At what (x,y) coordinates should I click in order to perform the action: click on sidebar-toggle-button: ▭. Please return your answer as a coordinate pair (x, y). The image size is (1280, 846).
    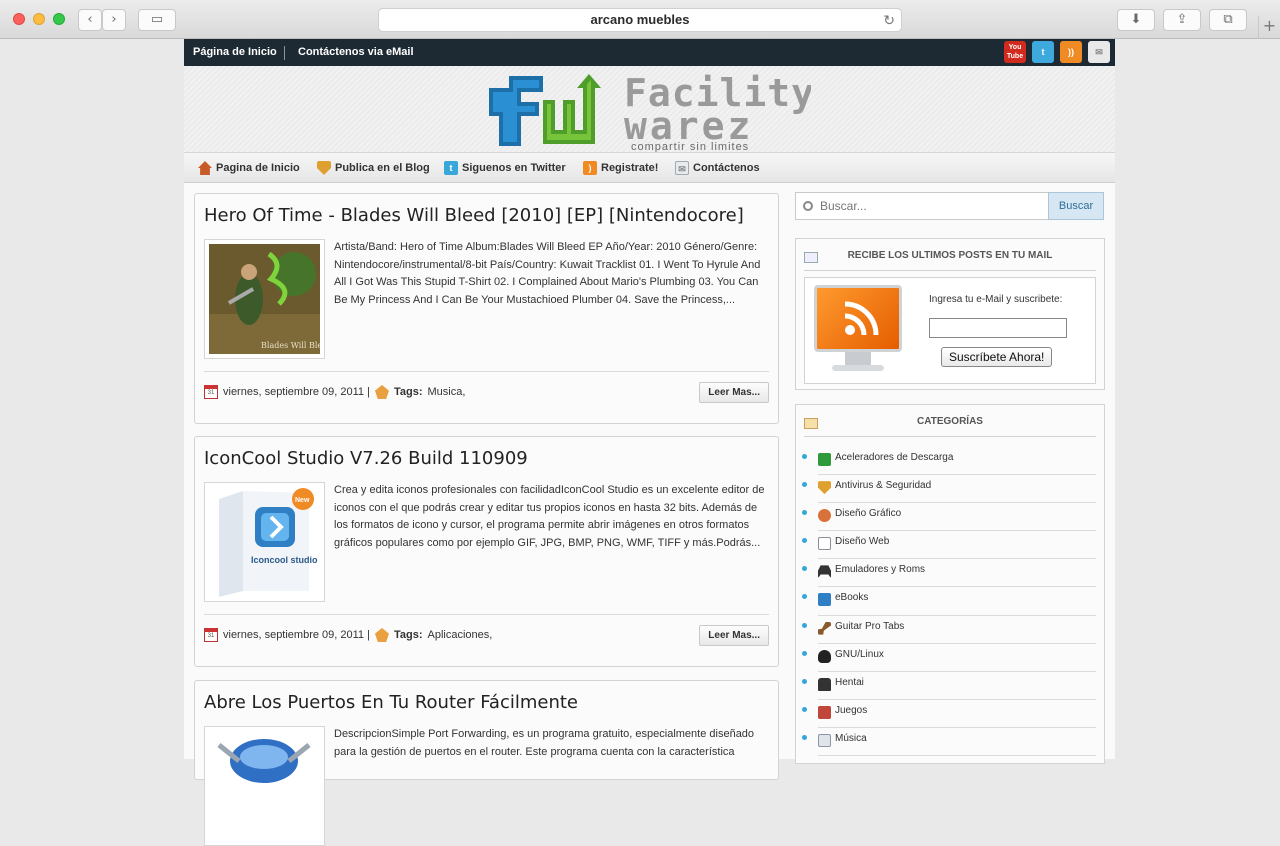
    Looking at the image, I should click on (157, 20).